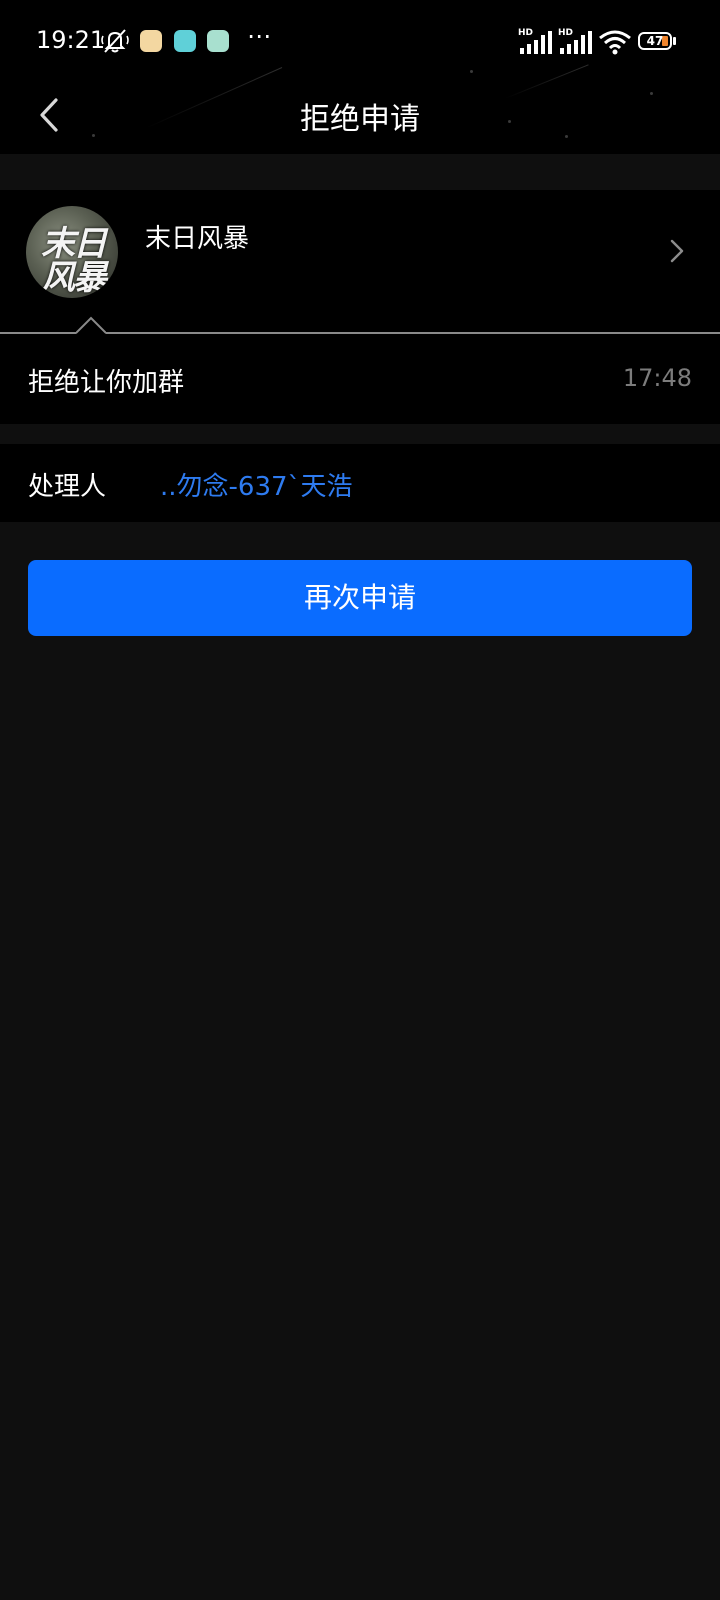 The width and height of the screenshot is (720, 1600). Describe the element at coordinates (256, 484) in the screenshot. I see `handler-name-link: ..勿念-637`天浩` at that location.